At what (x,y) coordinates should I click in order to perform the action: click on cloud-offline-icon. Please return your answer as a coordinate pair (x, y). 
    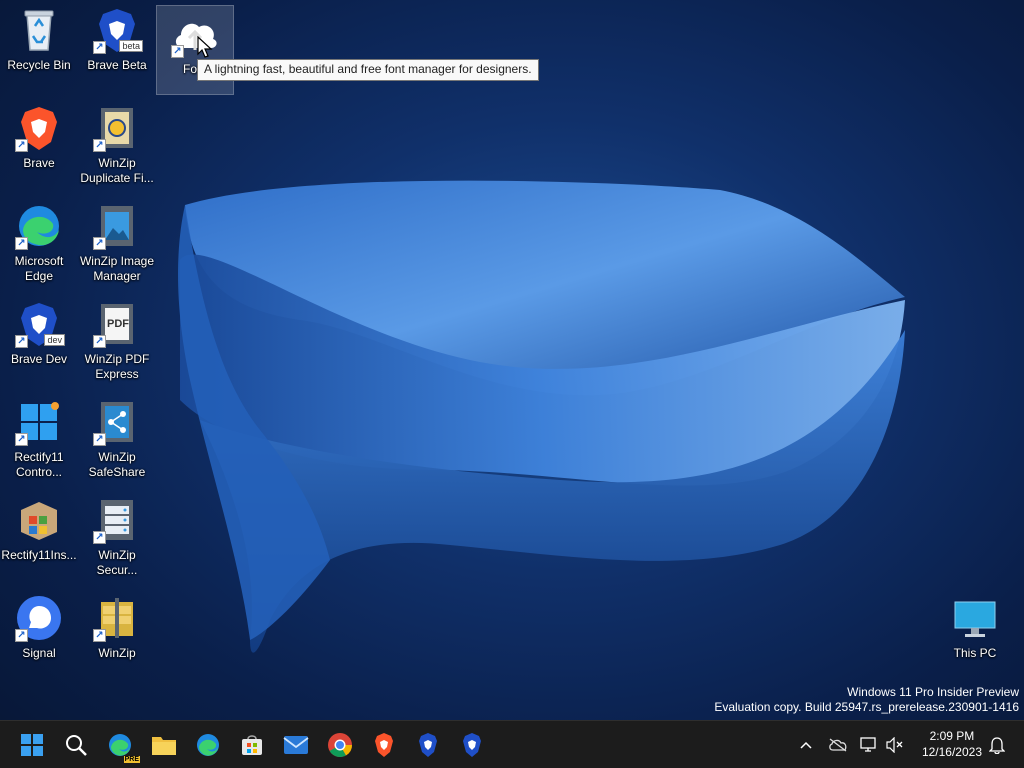
    Looking at the image, I should click on (838, 745).